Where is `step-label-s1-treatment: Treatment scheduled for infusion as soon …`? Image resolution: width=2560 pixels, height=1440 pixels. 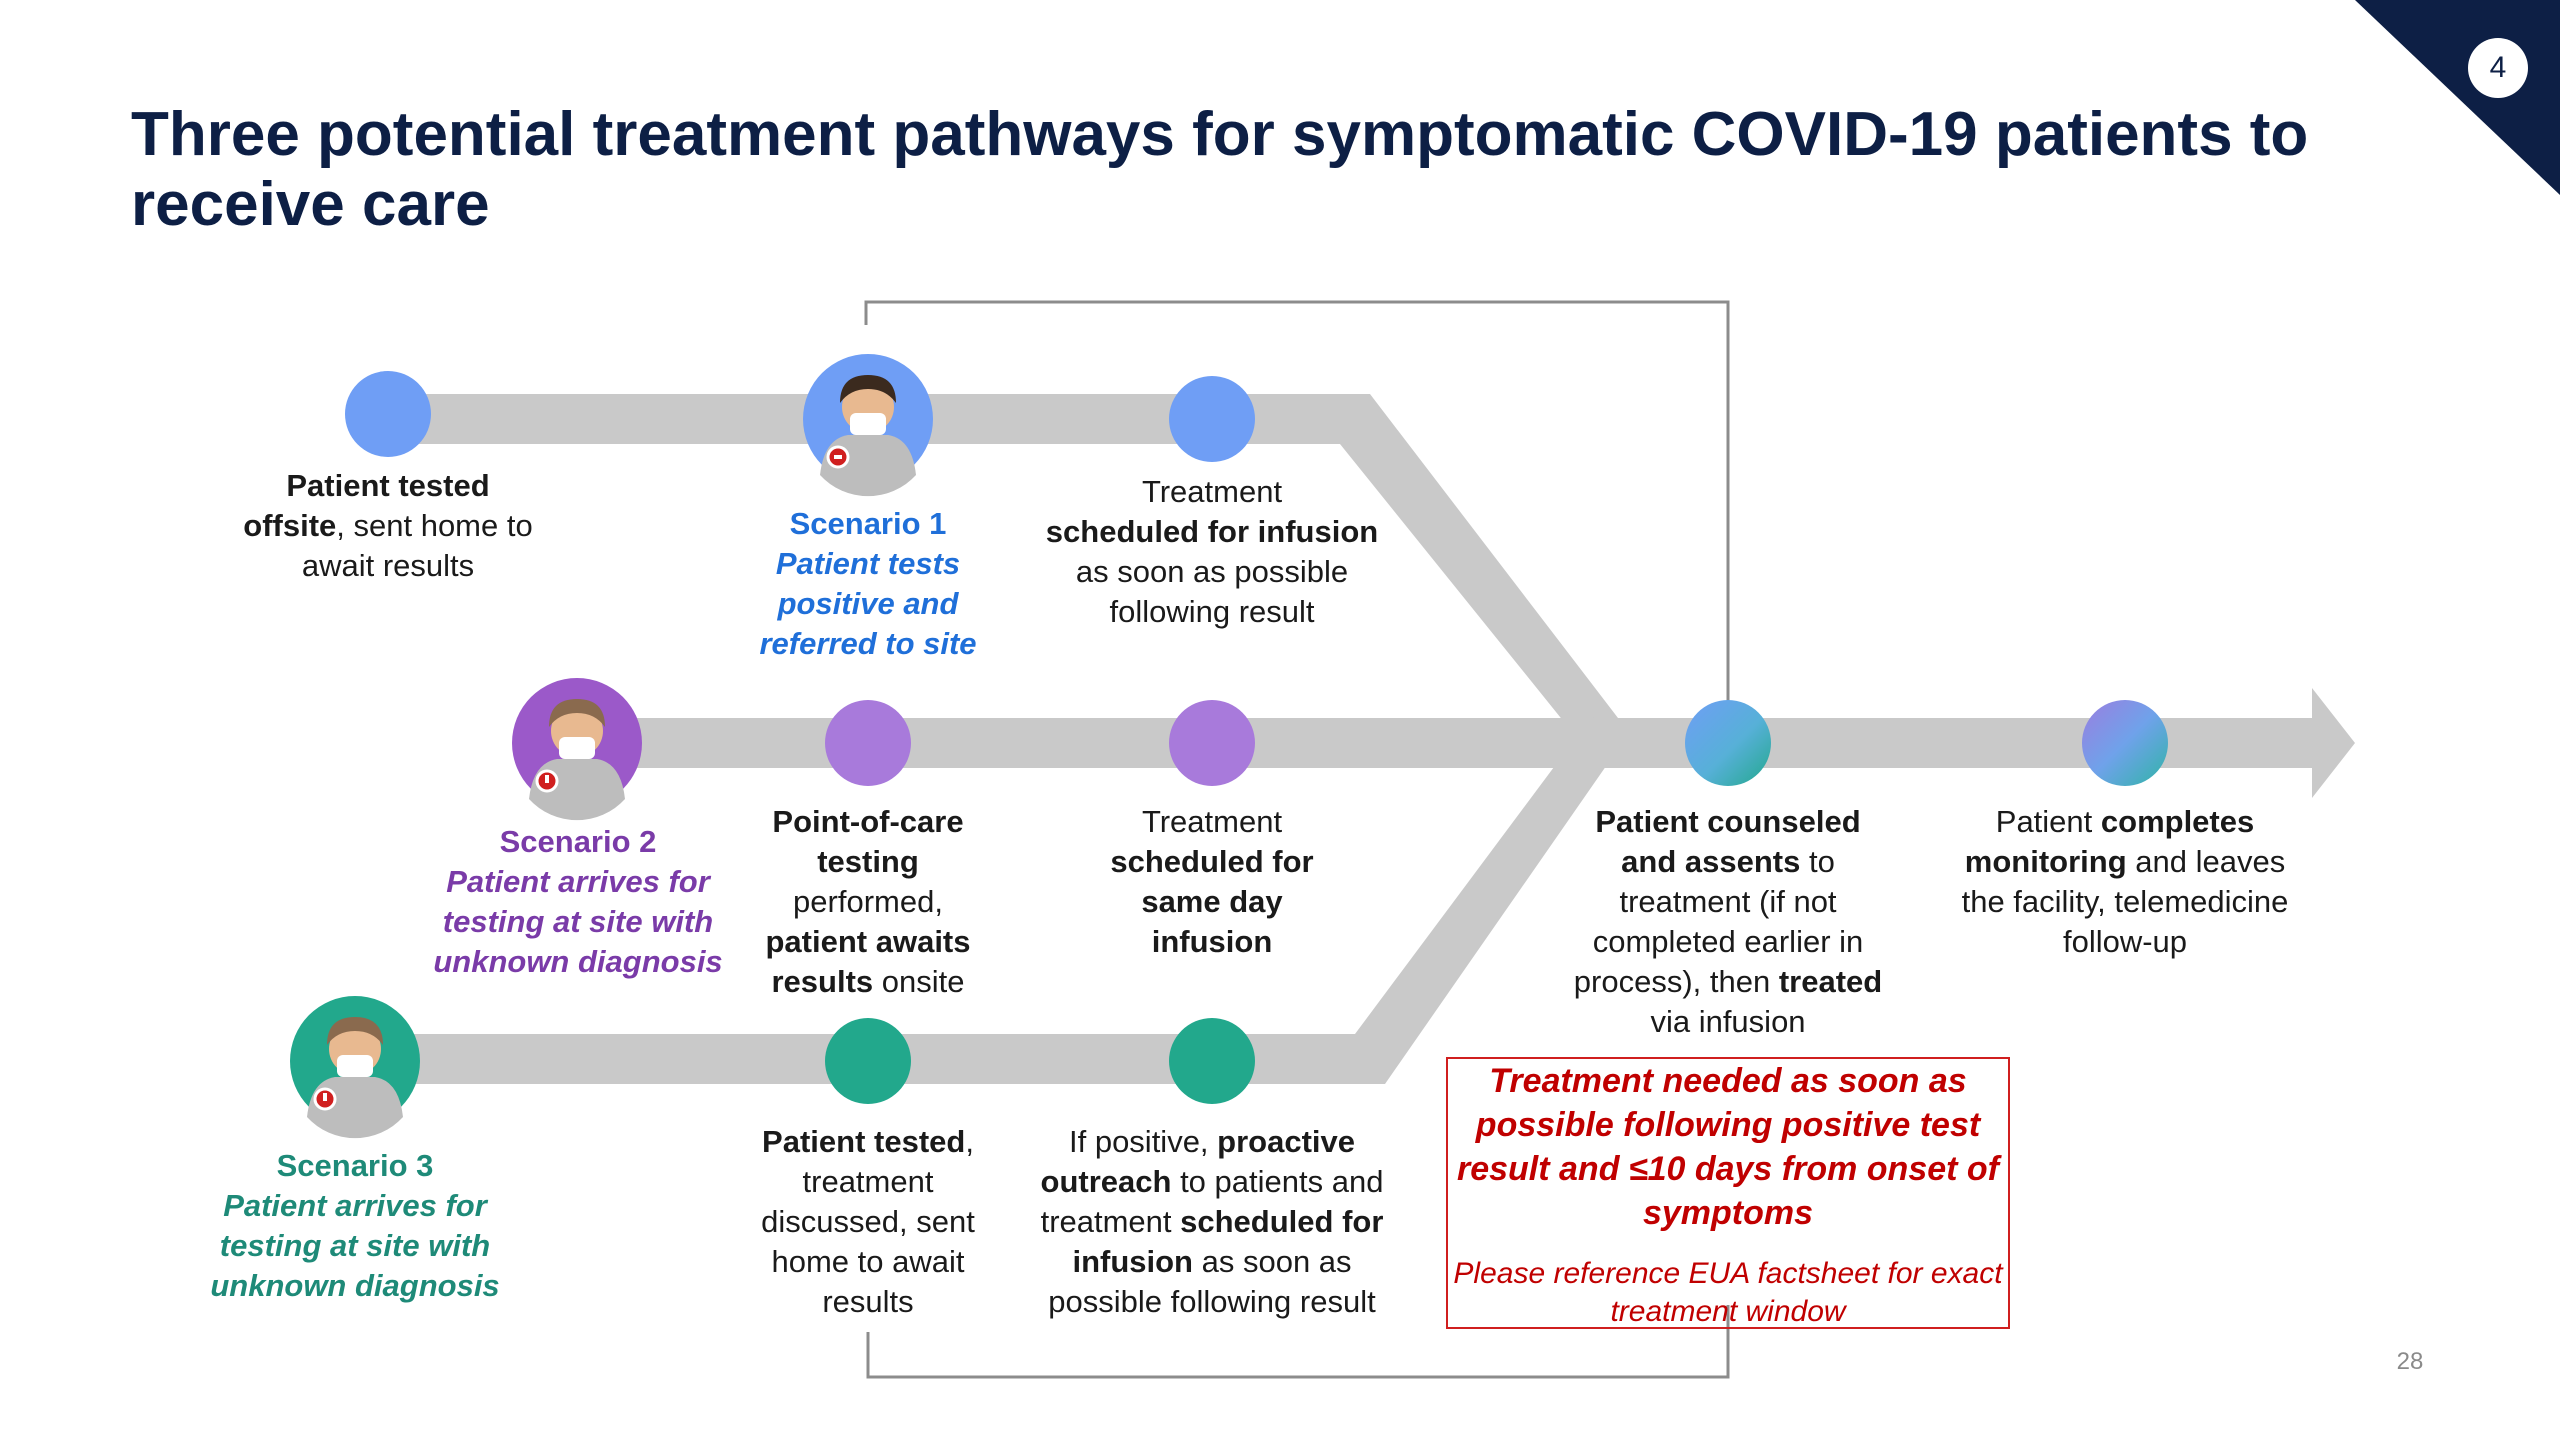 step-label-s1-treatment: Treatment scheduled for infusion as soon … is located at coordinates (1212, 552).